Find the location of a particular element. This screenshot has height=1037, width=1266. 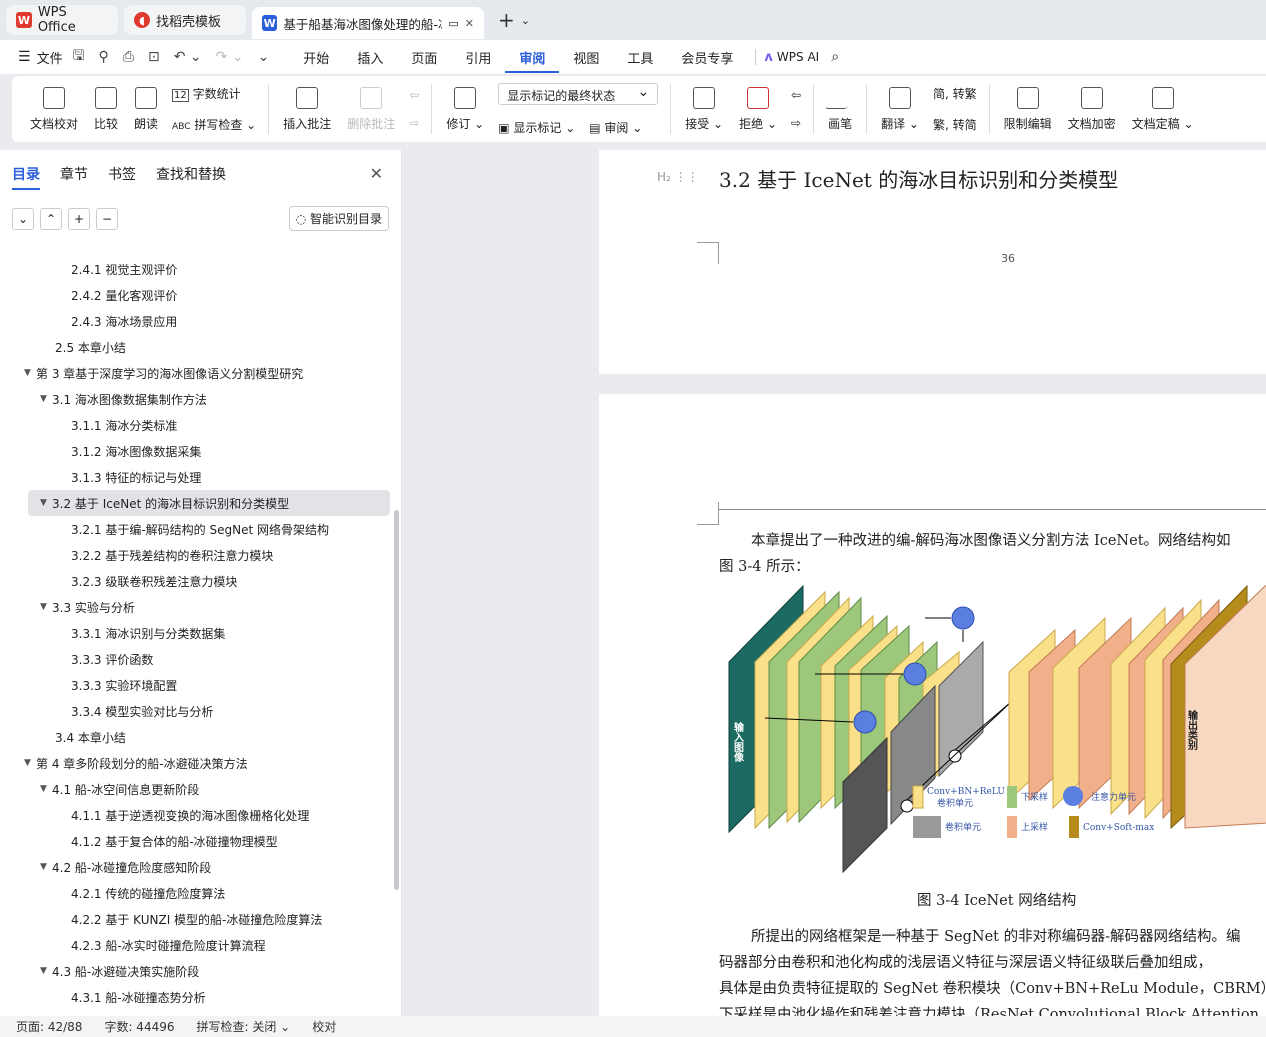

undo-icon: ↶ ⌄ is located at coordinates (188, 57).